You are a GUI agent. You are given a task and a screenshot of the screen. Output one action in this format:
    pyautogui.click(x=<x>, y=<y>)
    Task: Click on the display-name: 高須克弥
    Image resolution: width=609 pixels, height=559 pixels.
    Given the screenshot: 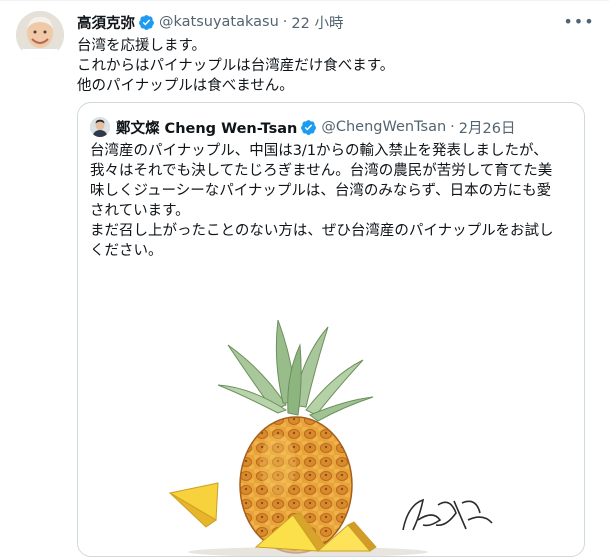 What is the action you would take?
    pyautogui.click(x=106, y=22)
    